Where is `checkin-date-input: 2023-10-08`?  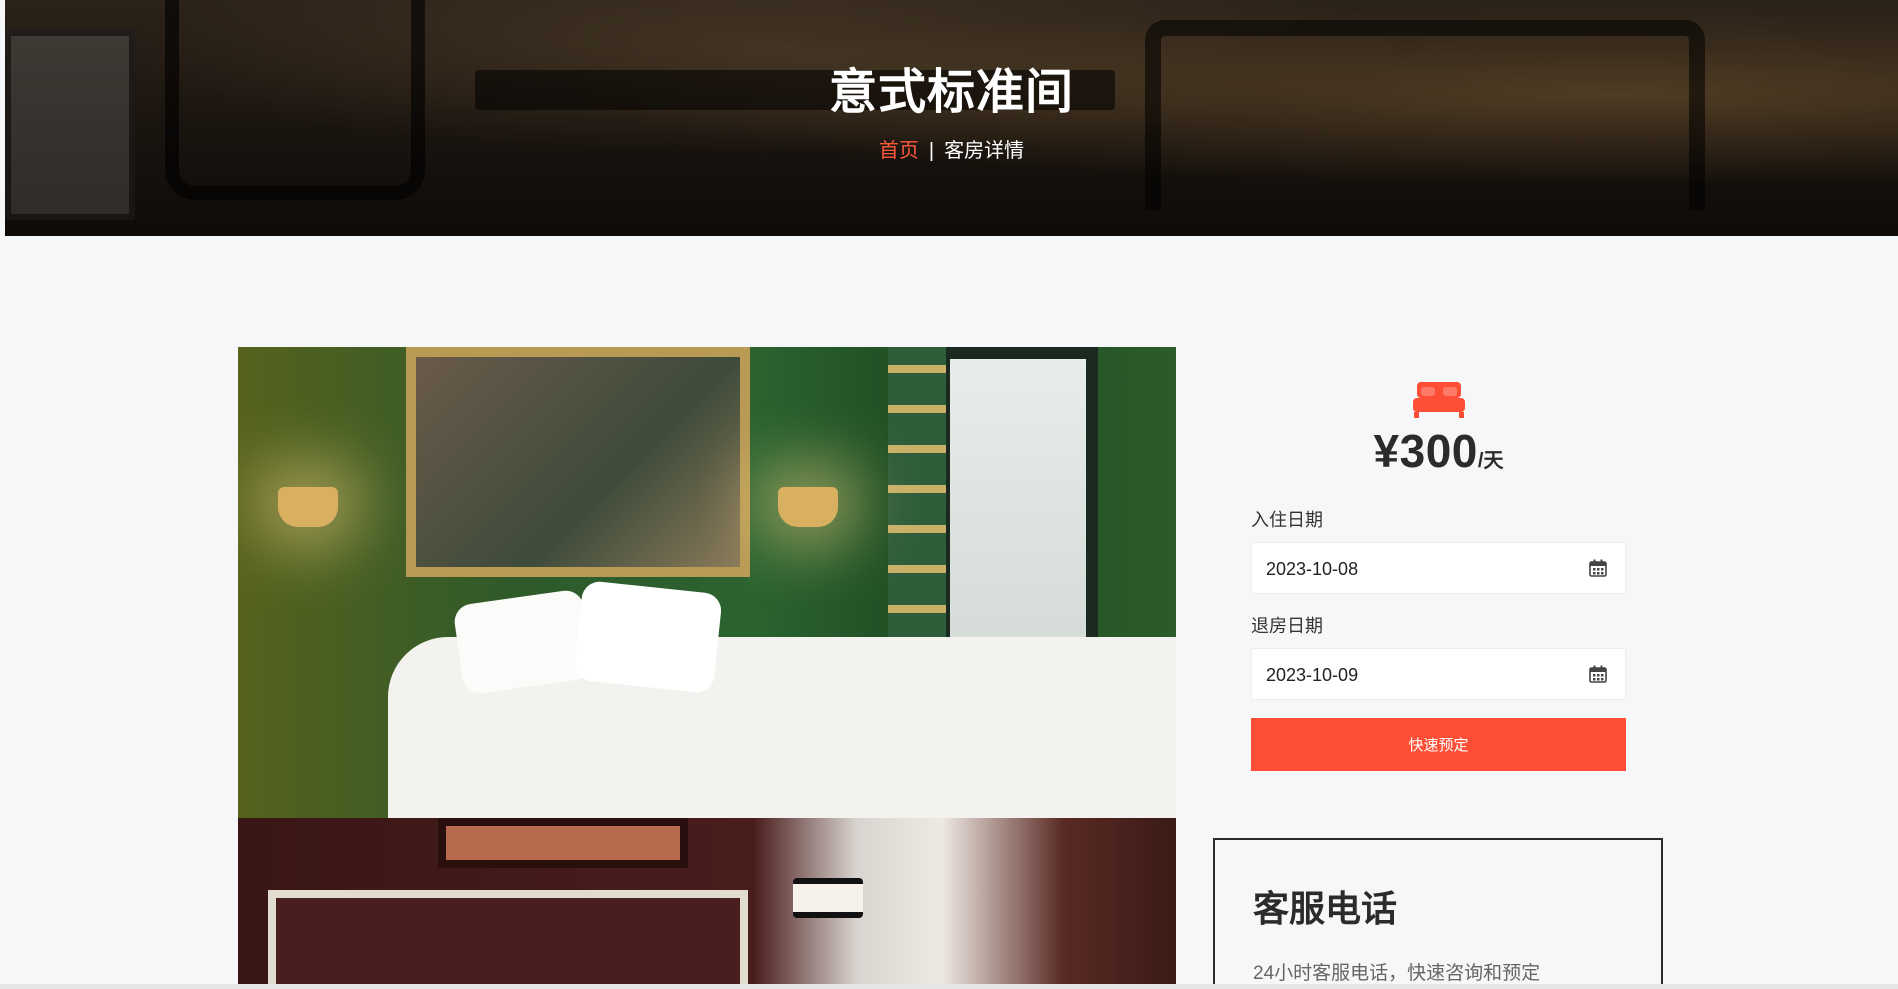
checkin-date-input: 2023-10-08 is located at coordinates (1438, 568).